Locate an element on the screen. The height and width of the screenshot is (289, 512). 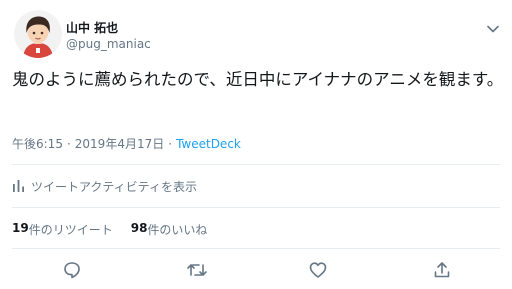
avatar is located at coordinates (38, 34).